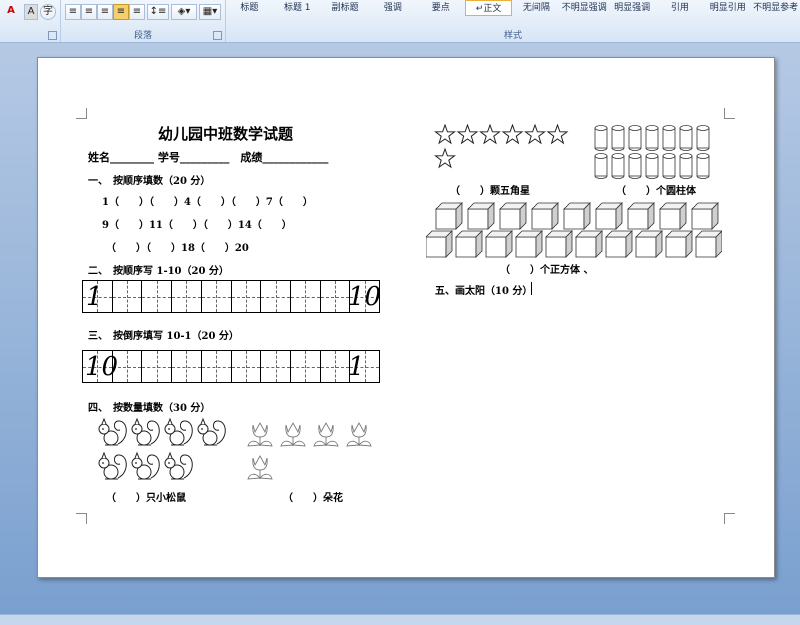 The height and width of the screenshot is (625, 800). Describe the element at coordinates (208, 157) in the screenshot. I see `student-info-line: 姓名________ 学号_________ 成绩____________` at that location.